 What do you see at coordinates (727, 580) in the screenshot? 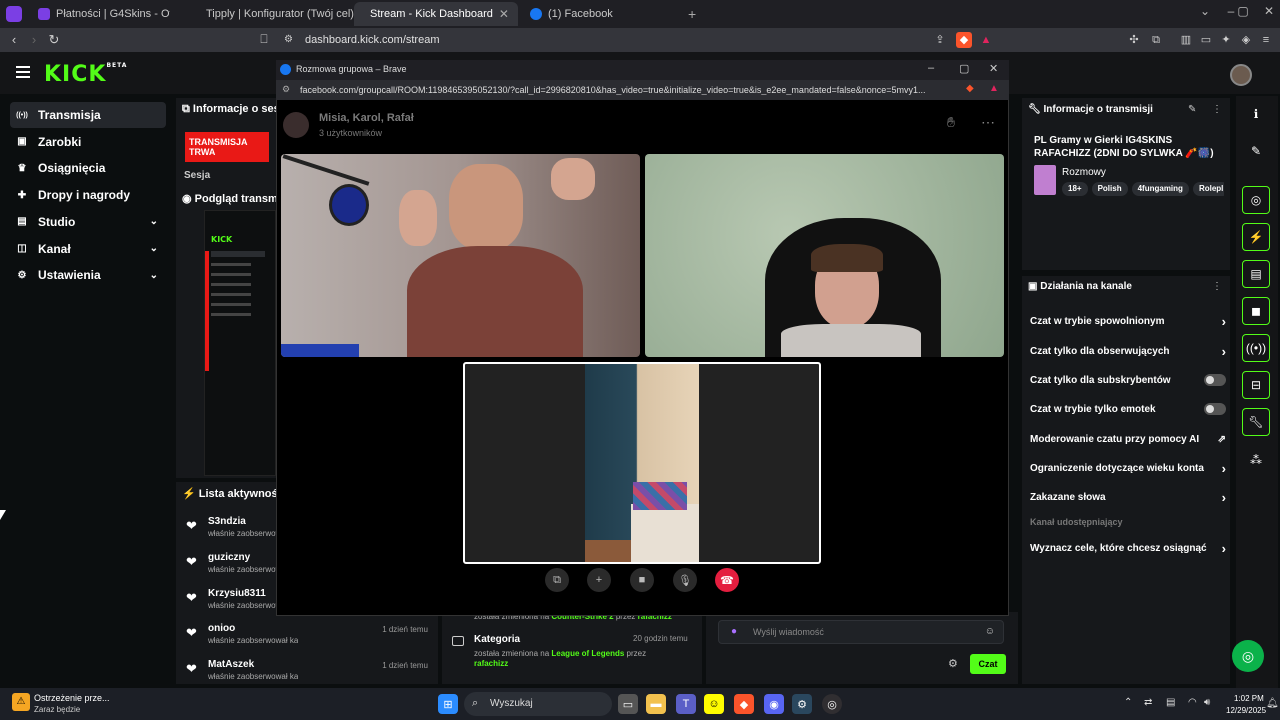
I see `end-call-button: ☎︎` at bounding box center [727, 580].